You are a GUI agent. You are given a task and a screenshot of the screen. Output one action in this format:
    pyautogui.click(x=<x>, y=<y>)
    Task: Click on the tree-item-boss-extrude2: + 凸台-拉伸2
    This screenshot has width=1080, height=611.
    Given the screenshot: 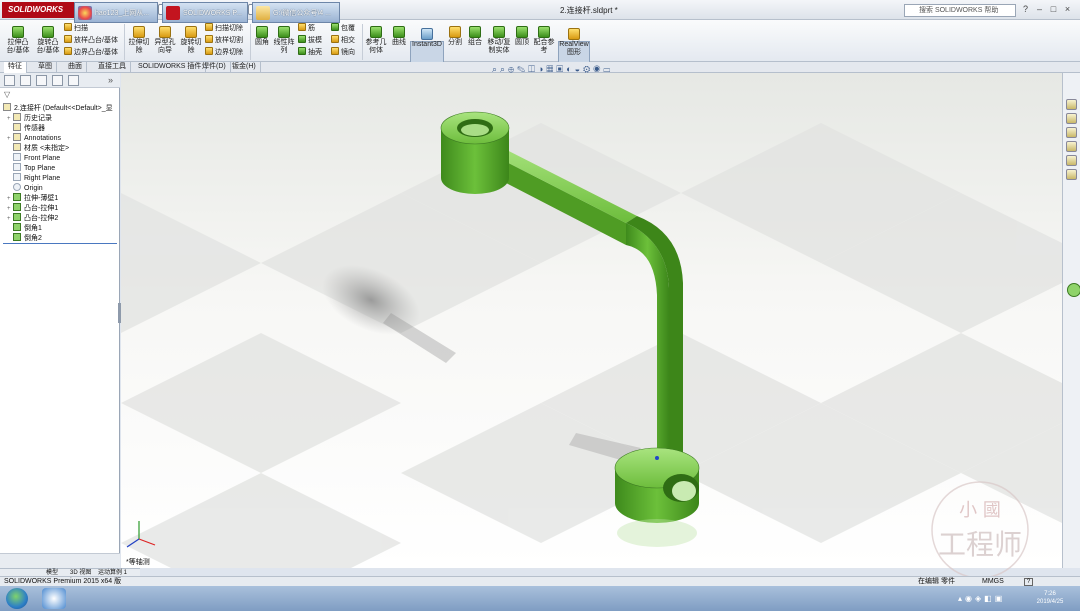 What is the action you would take?
    pyautogui.click(x=60, y=218)
    